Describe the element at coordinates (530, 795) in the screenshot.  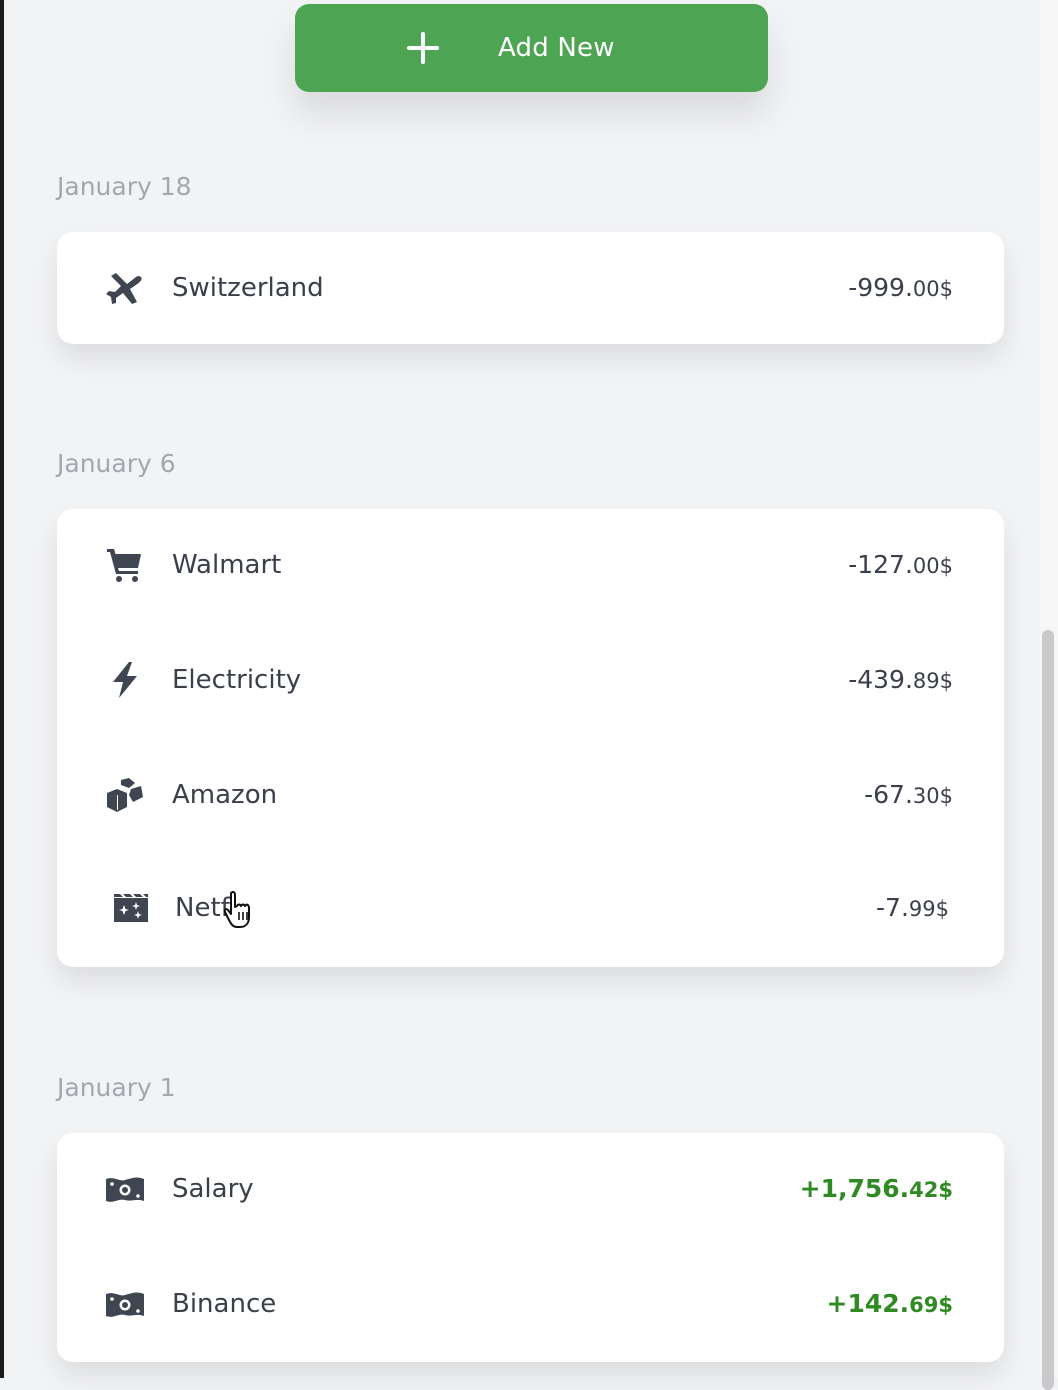
I see `transaction-row: Amazon -67.30$` at that location.